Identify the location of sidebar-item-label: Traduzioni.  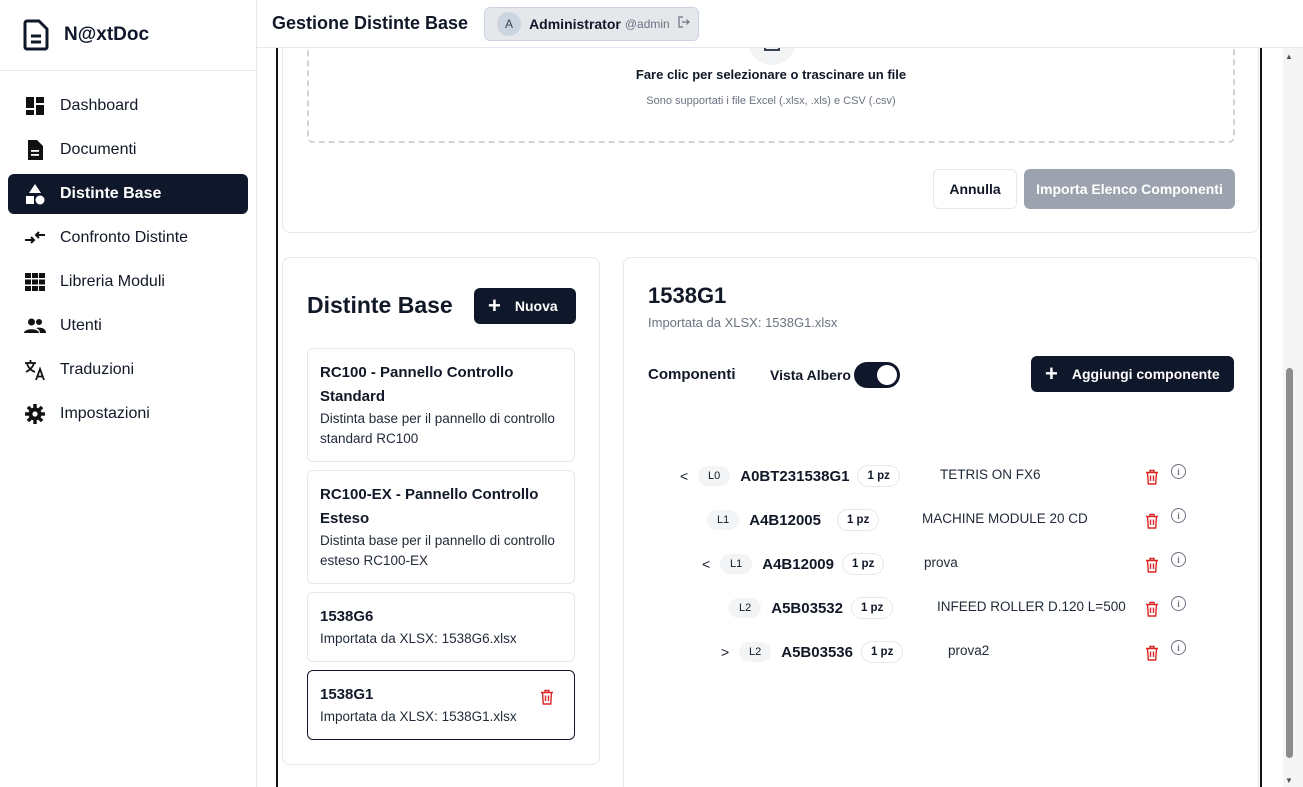
(97, 369).